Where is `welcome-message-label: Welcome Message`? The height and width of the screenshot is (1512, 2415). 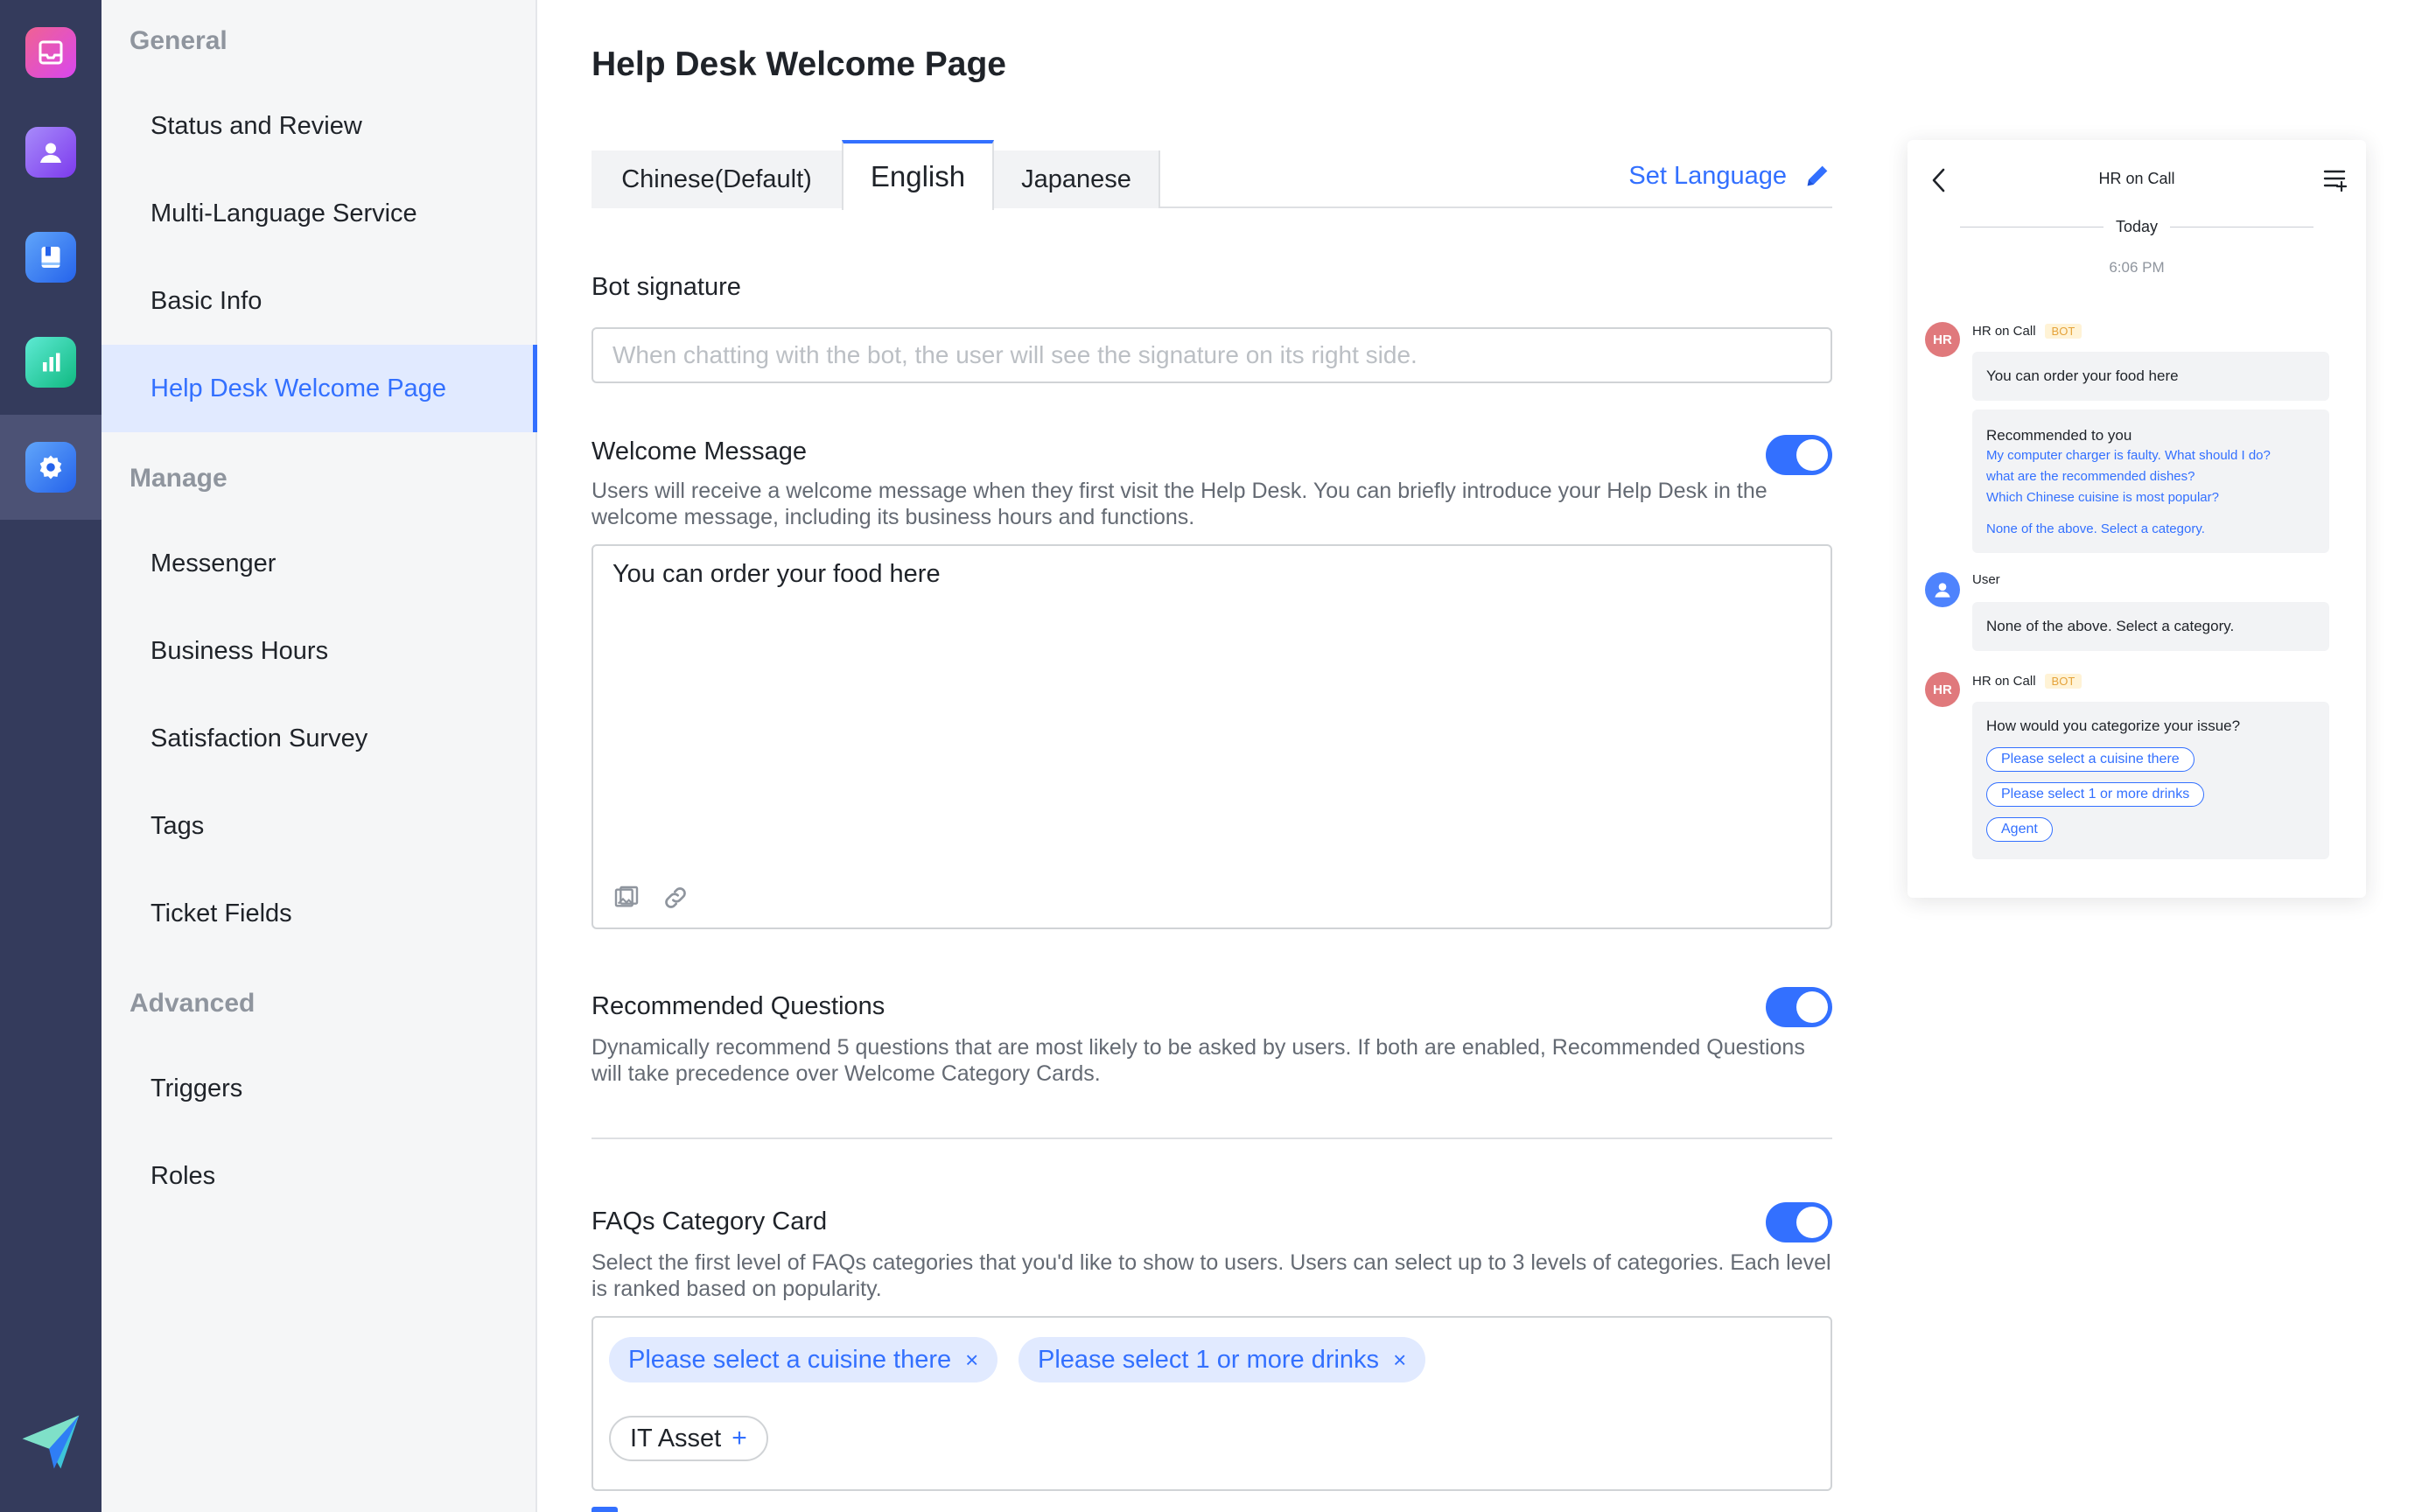 welcome-message-label: Welcome Message is located at coordinates (700, 452).